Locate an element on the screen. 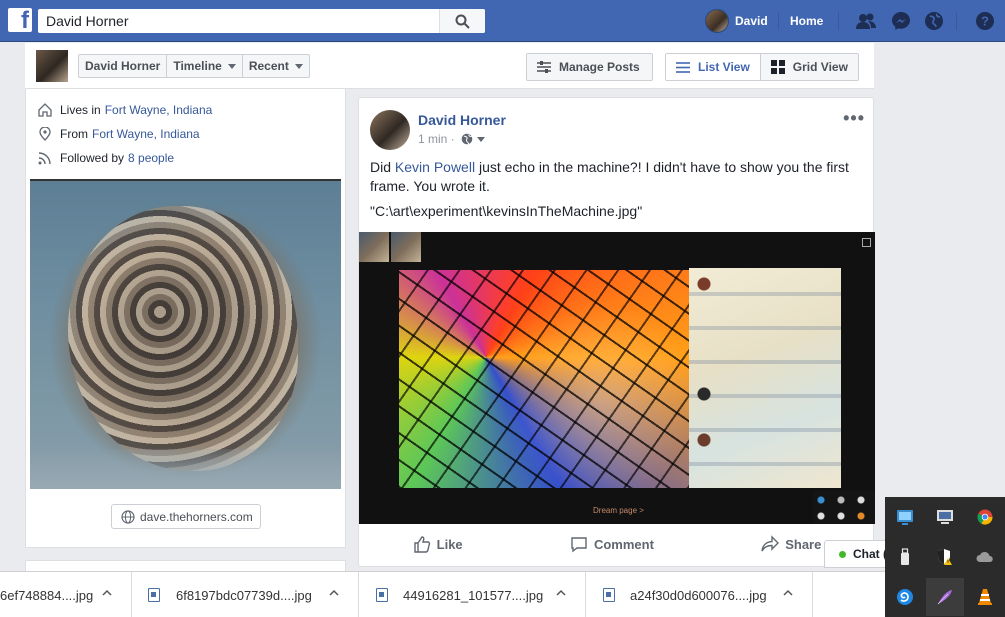 The height and width of the screenshot is (617, 1005). help-icon: ? is located at coordinates (985, 21).